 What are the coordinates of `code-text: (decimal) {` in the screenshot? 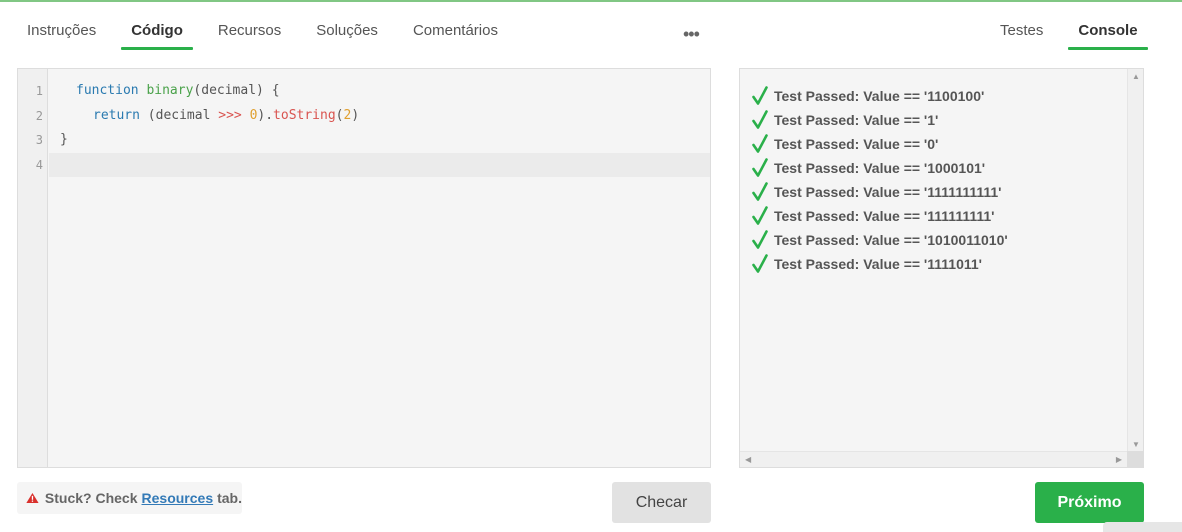 It's located at (236, 90).